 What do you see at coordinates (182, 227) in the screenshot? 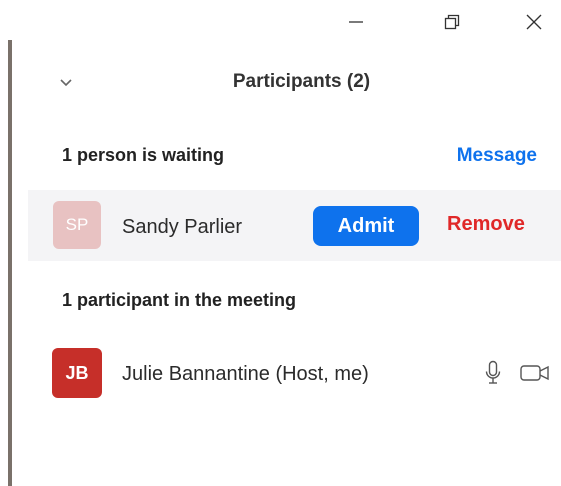
I see `waiting-participant-name: Sandy Parlier` at bounding box center [182, 227].